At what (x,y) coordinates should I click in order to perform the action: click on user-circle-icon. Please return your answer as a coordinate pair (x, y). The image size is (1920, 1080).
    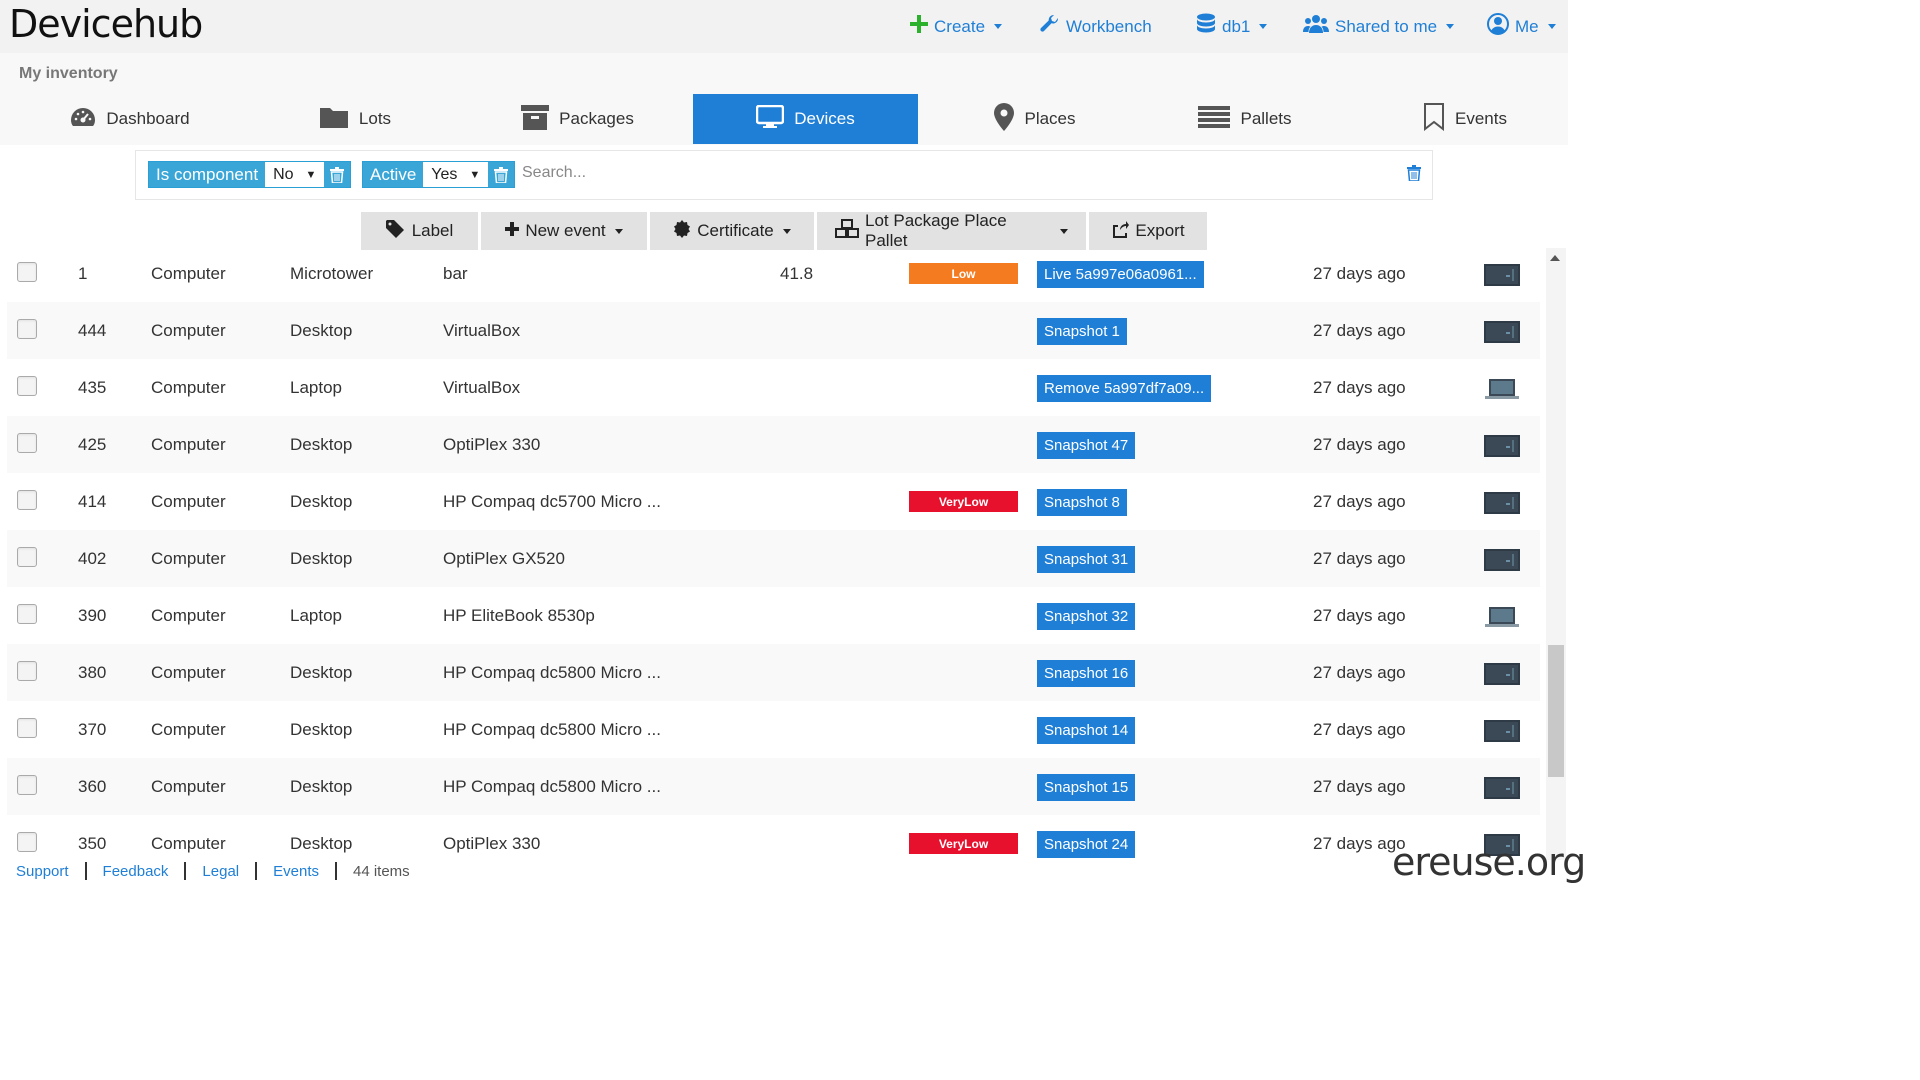
    Looking at the image, I should click on (1498, 26).